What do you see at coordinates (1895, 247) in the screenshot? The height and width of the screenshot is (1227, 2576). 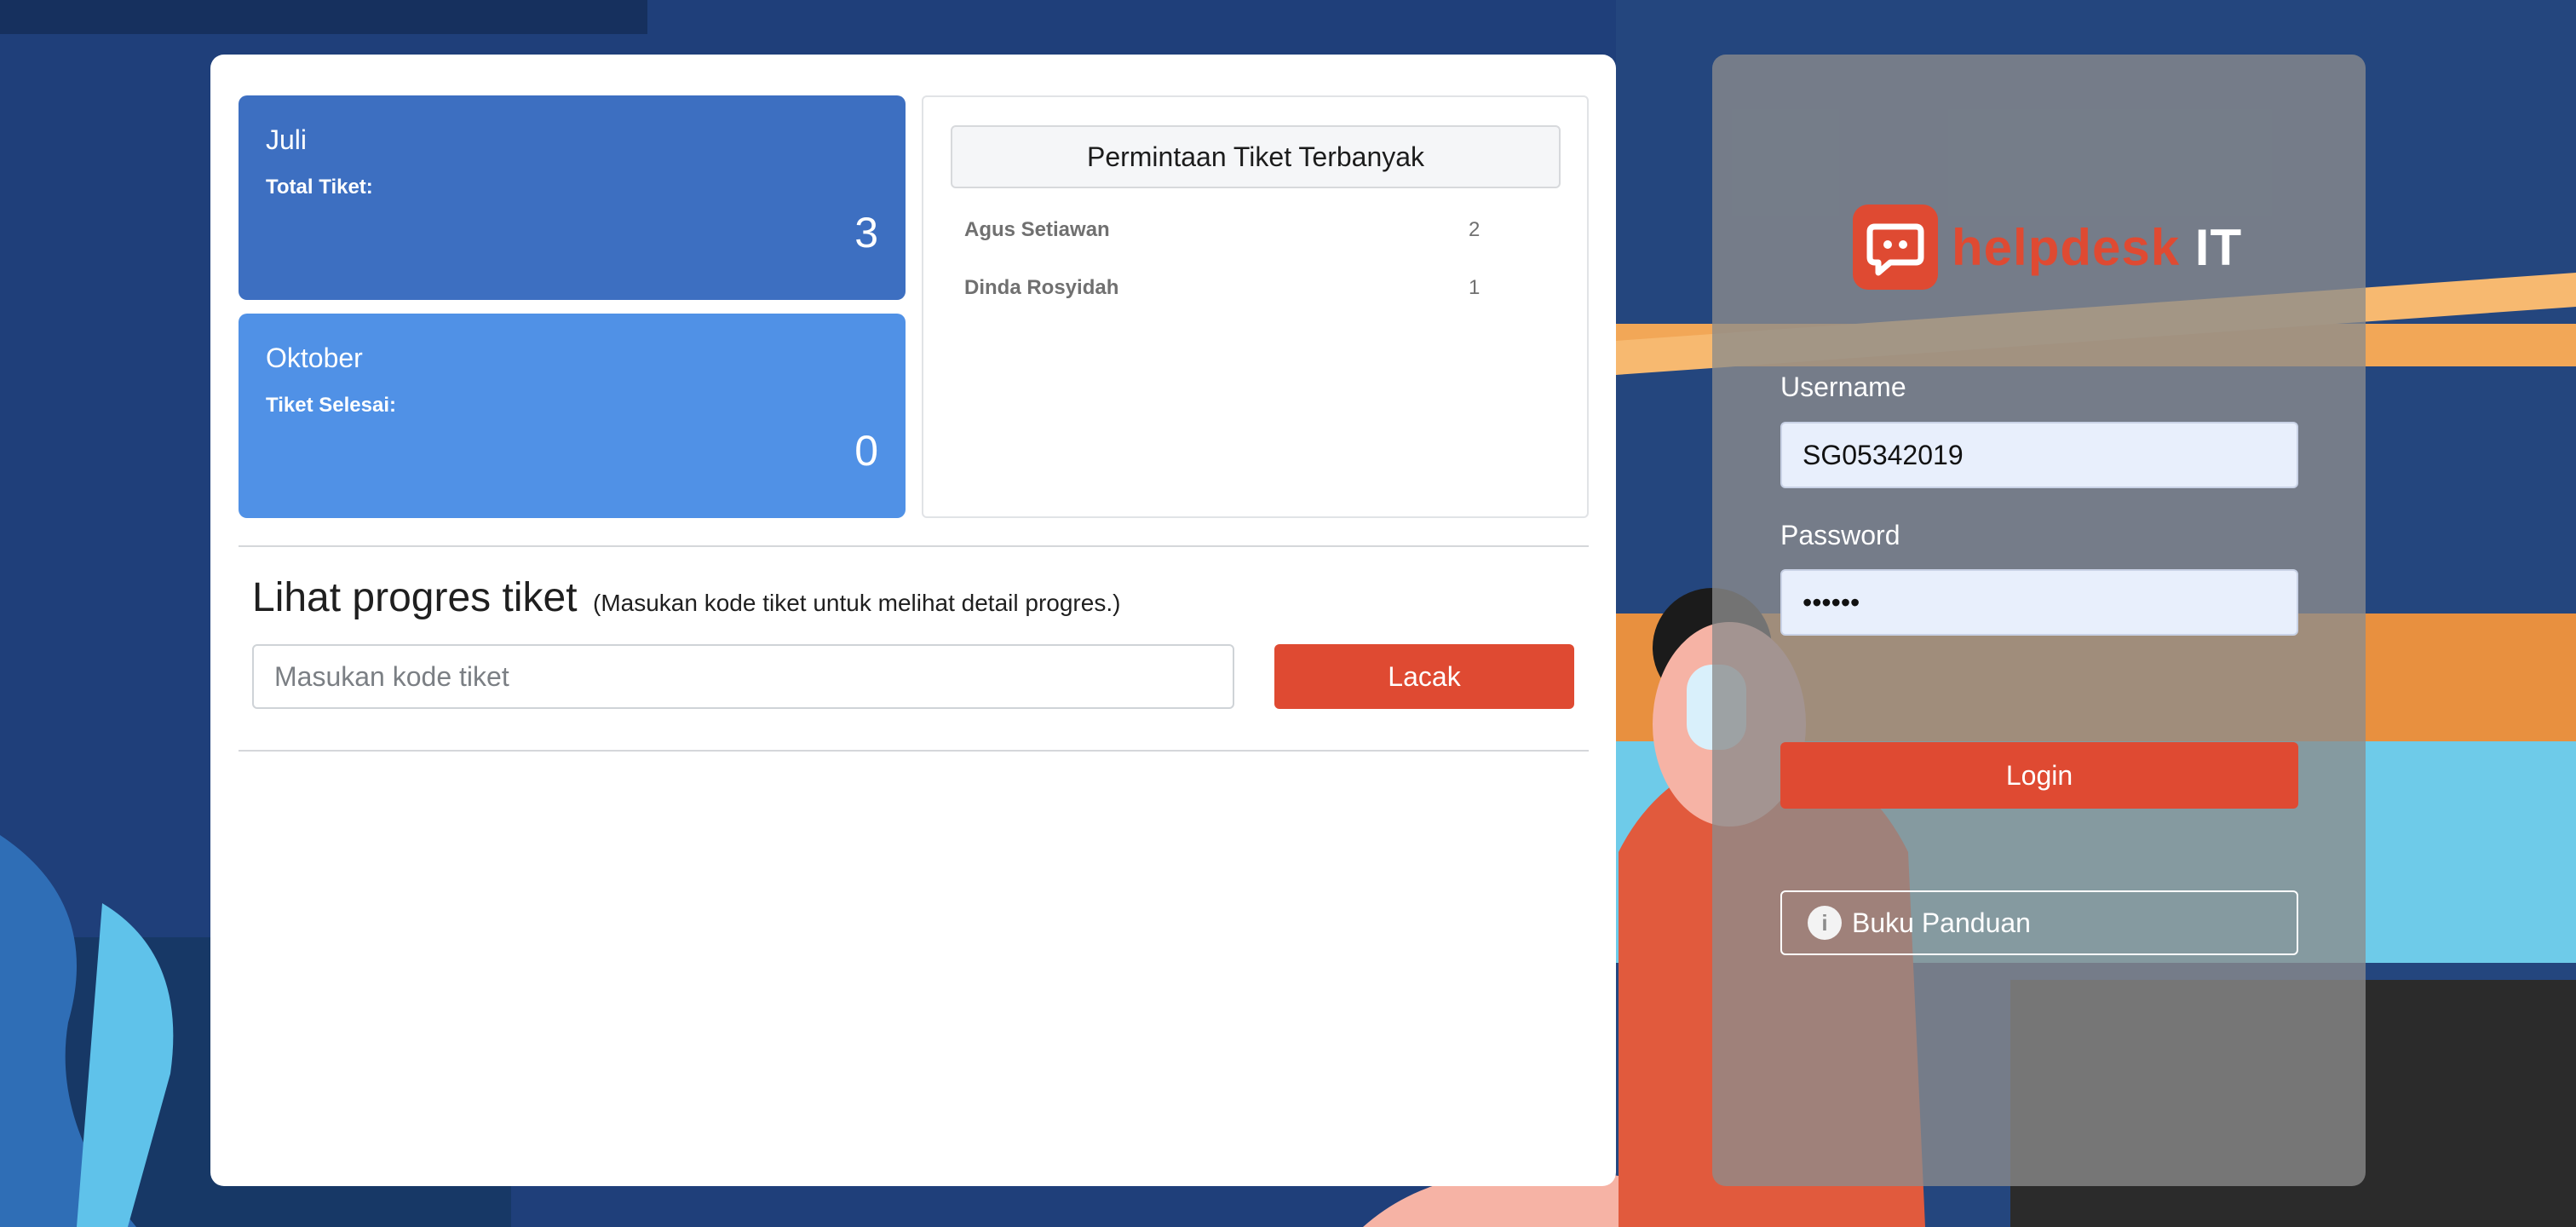 I see `chat-bubble-icon` at bounding box center [1895, 247].